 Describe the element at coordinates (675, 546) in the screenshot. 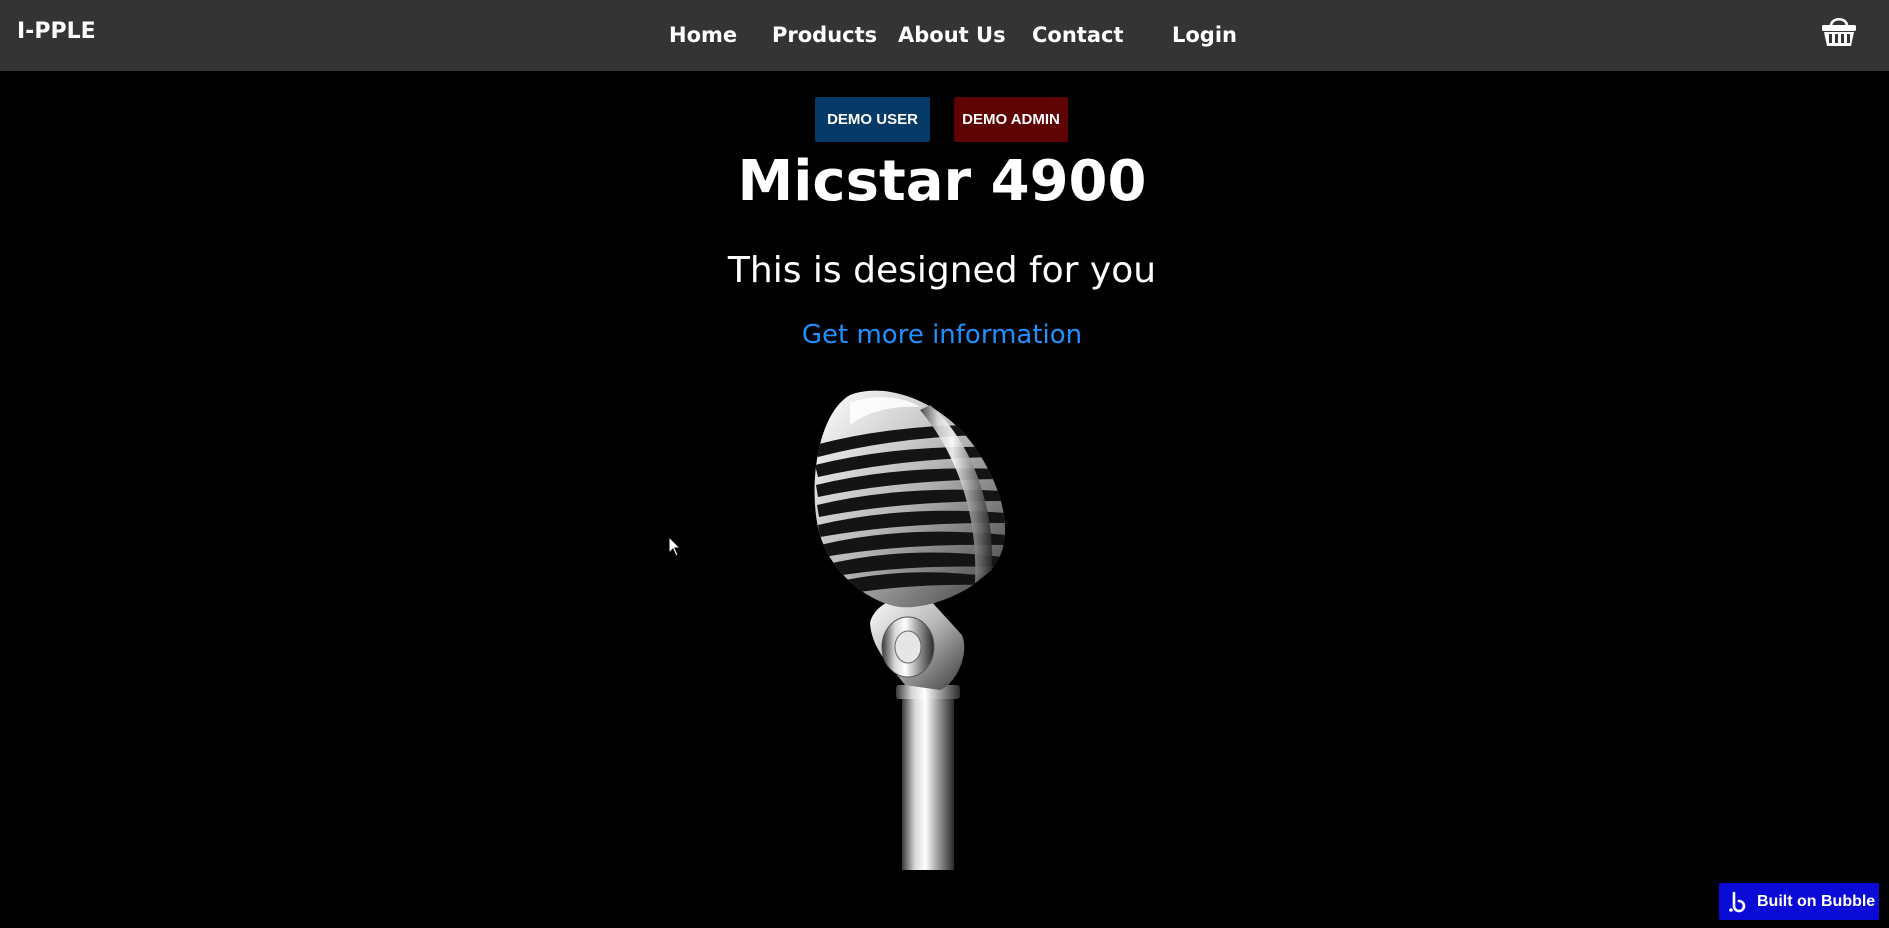

I see `mouse-cursor-icon` at that location.